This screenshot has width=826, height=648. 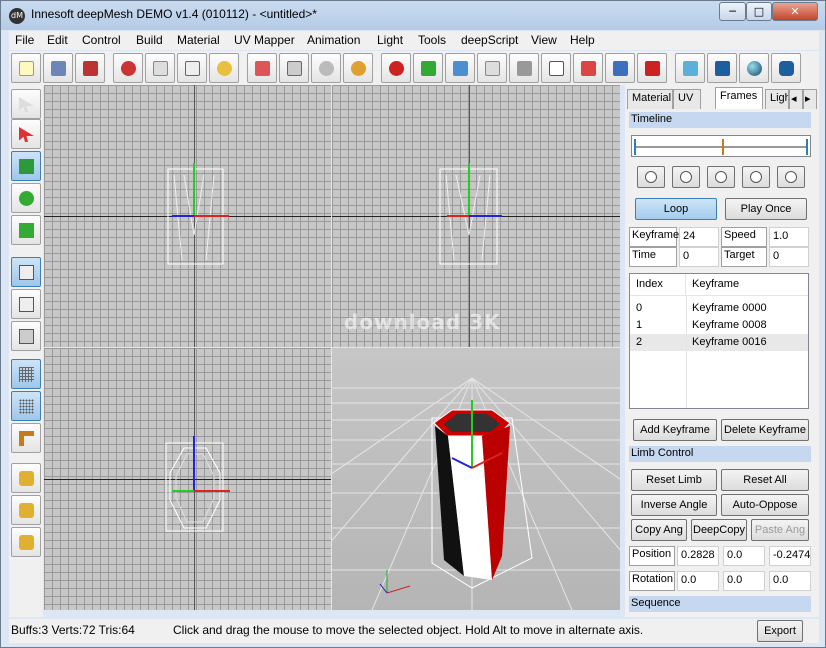 I want to click on inverse-angle-button: Inverse Angle, so click(x=674, y=505).